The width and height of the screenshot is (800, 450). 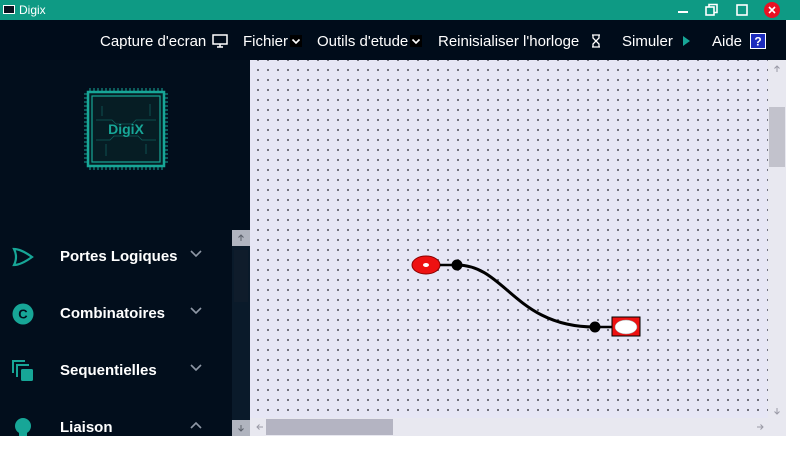 What do you see at coordinates (23, 371) in the screenshot?
I see `stacked-squares-icon` at bounding box center [23, 371].